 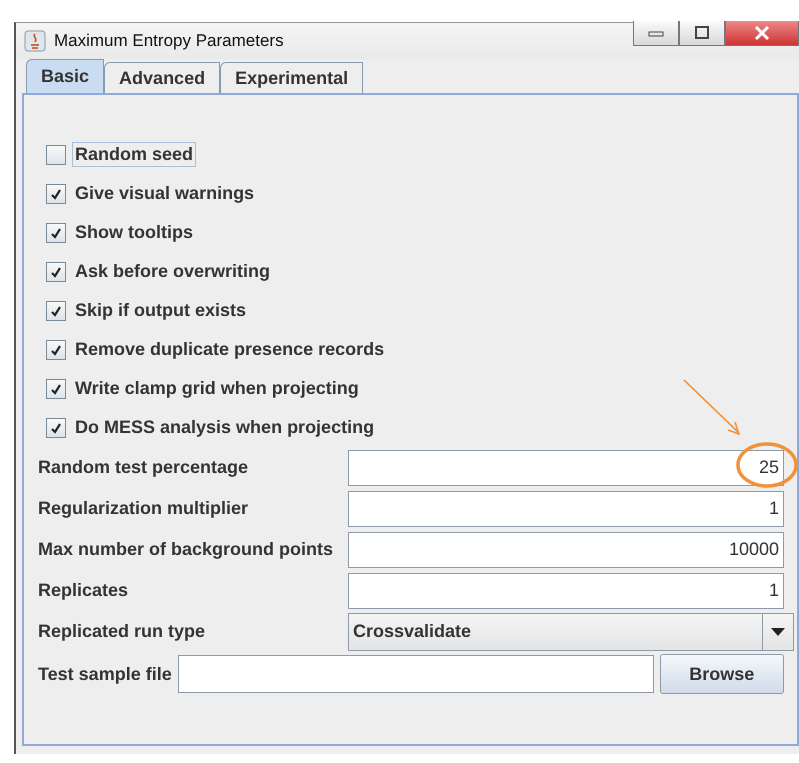 I want to click on field-label: Replicates, so click(x=84, y=590).